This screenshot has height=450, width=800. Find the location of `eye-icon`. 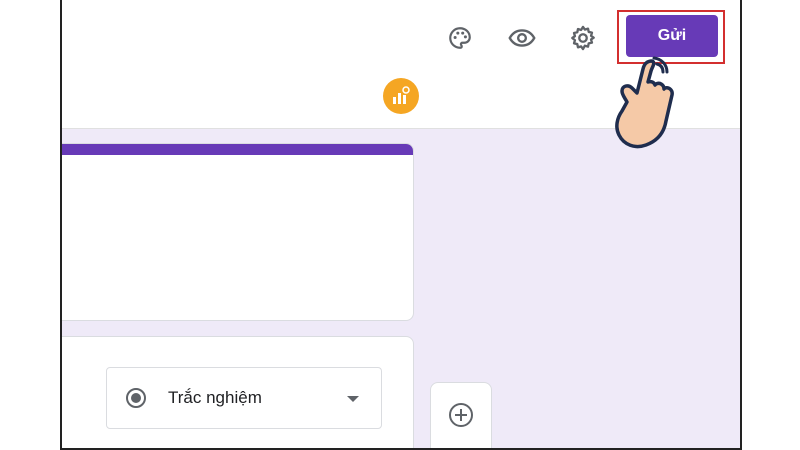

eye-icon is located at coordinates (522, 38).